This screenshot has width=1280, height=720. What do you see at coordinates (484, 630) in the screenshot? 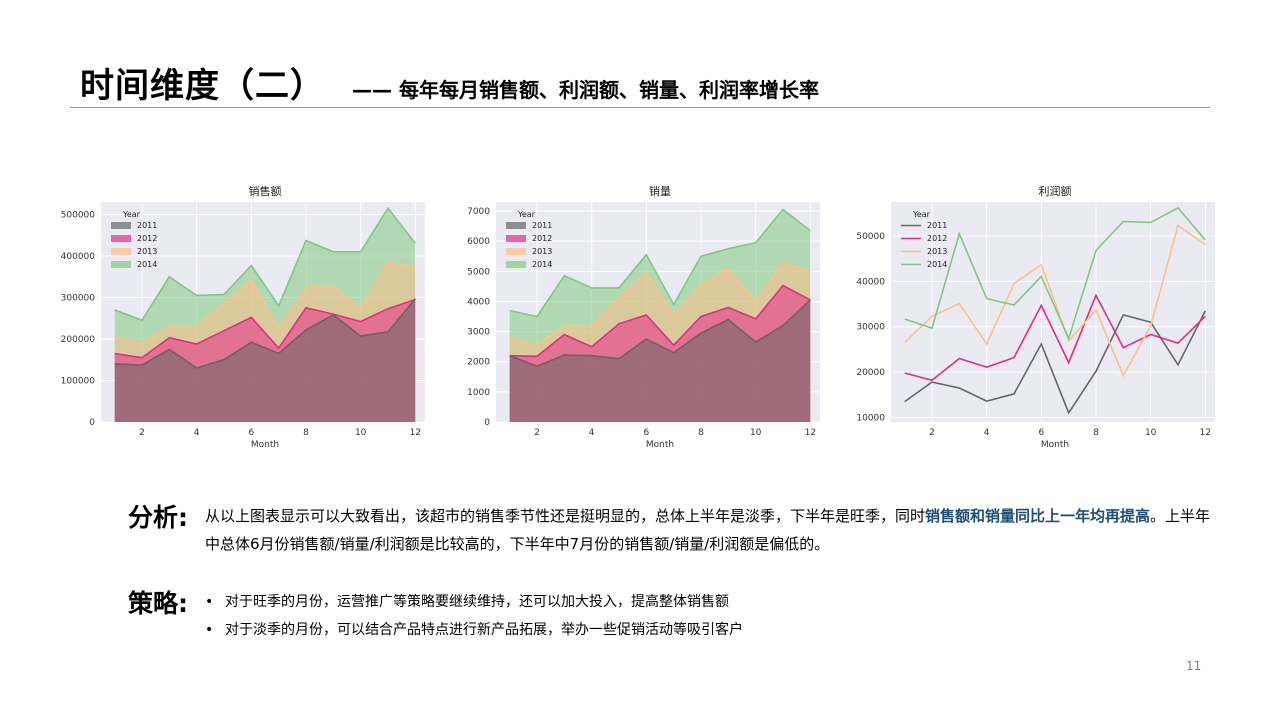
I see `strategy-item-text: 对于淡季的月份，可以结合产品特点进行新产品拓展，举办一些促销活动等吸引客户` at bounding box center [484, 630].